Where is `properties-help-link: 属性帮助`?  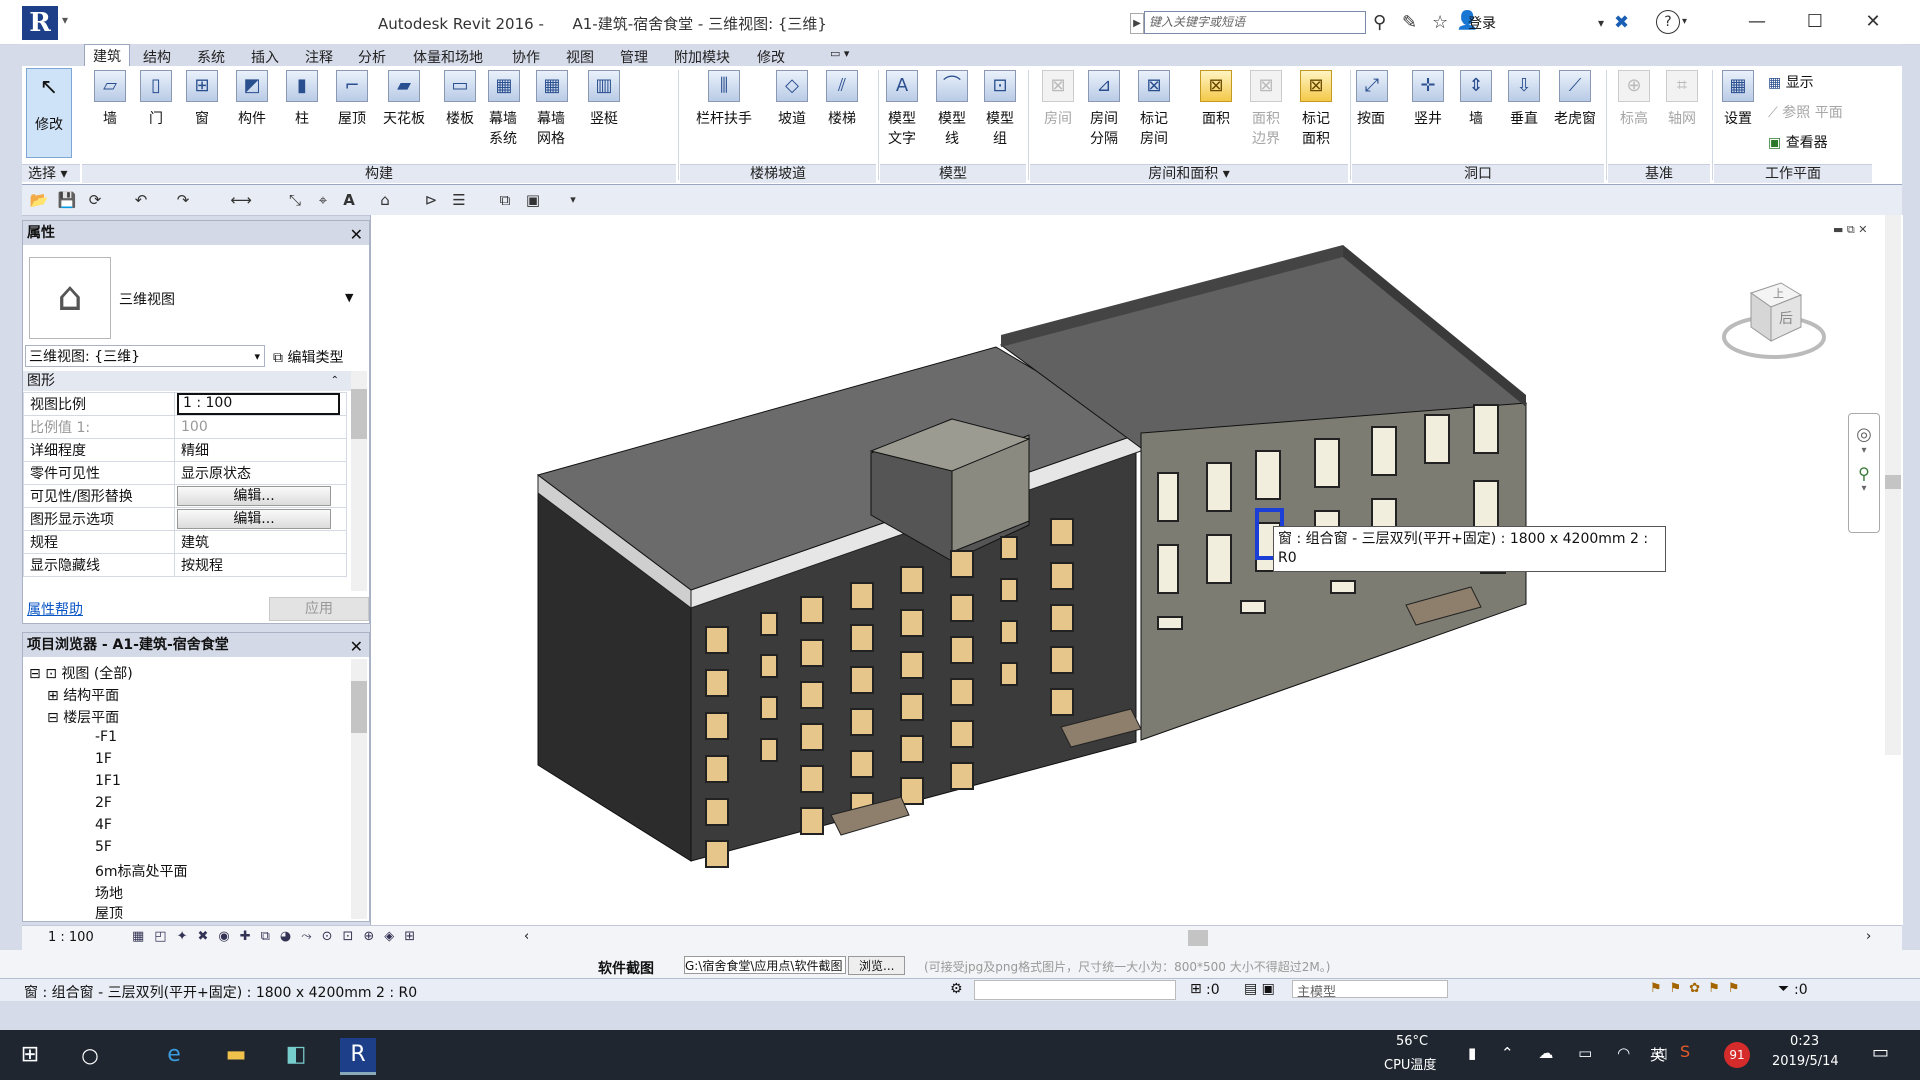 properties-help-link: 属性帮助 is located at coordinates (55, 609).